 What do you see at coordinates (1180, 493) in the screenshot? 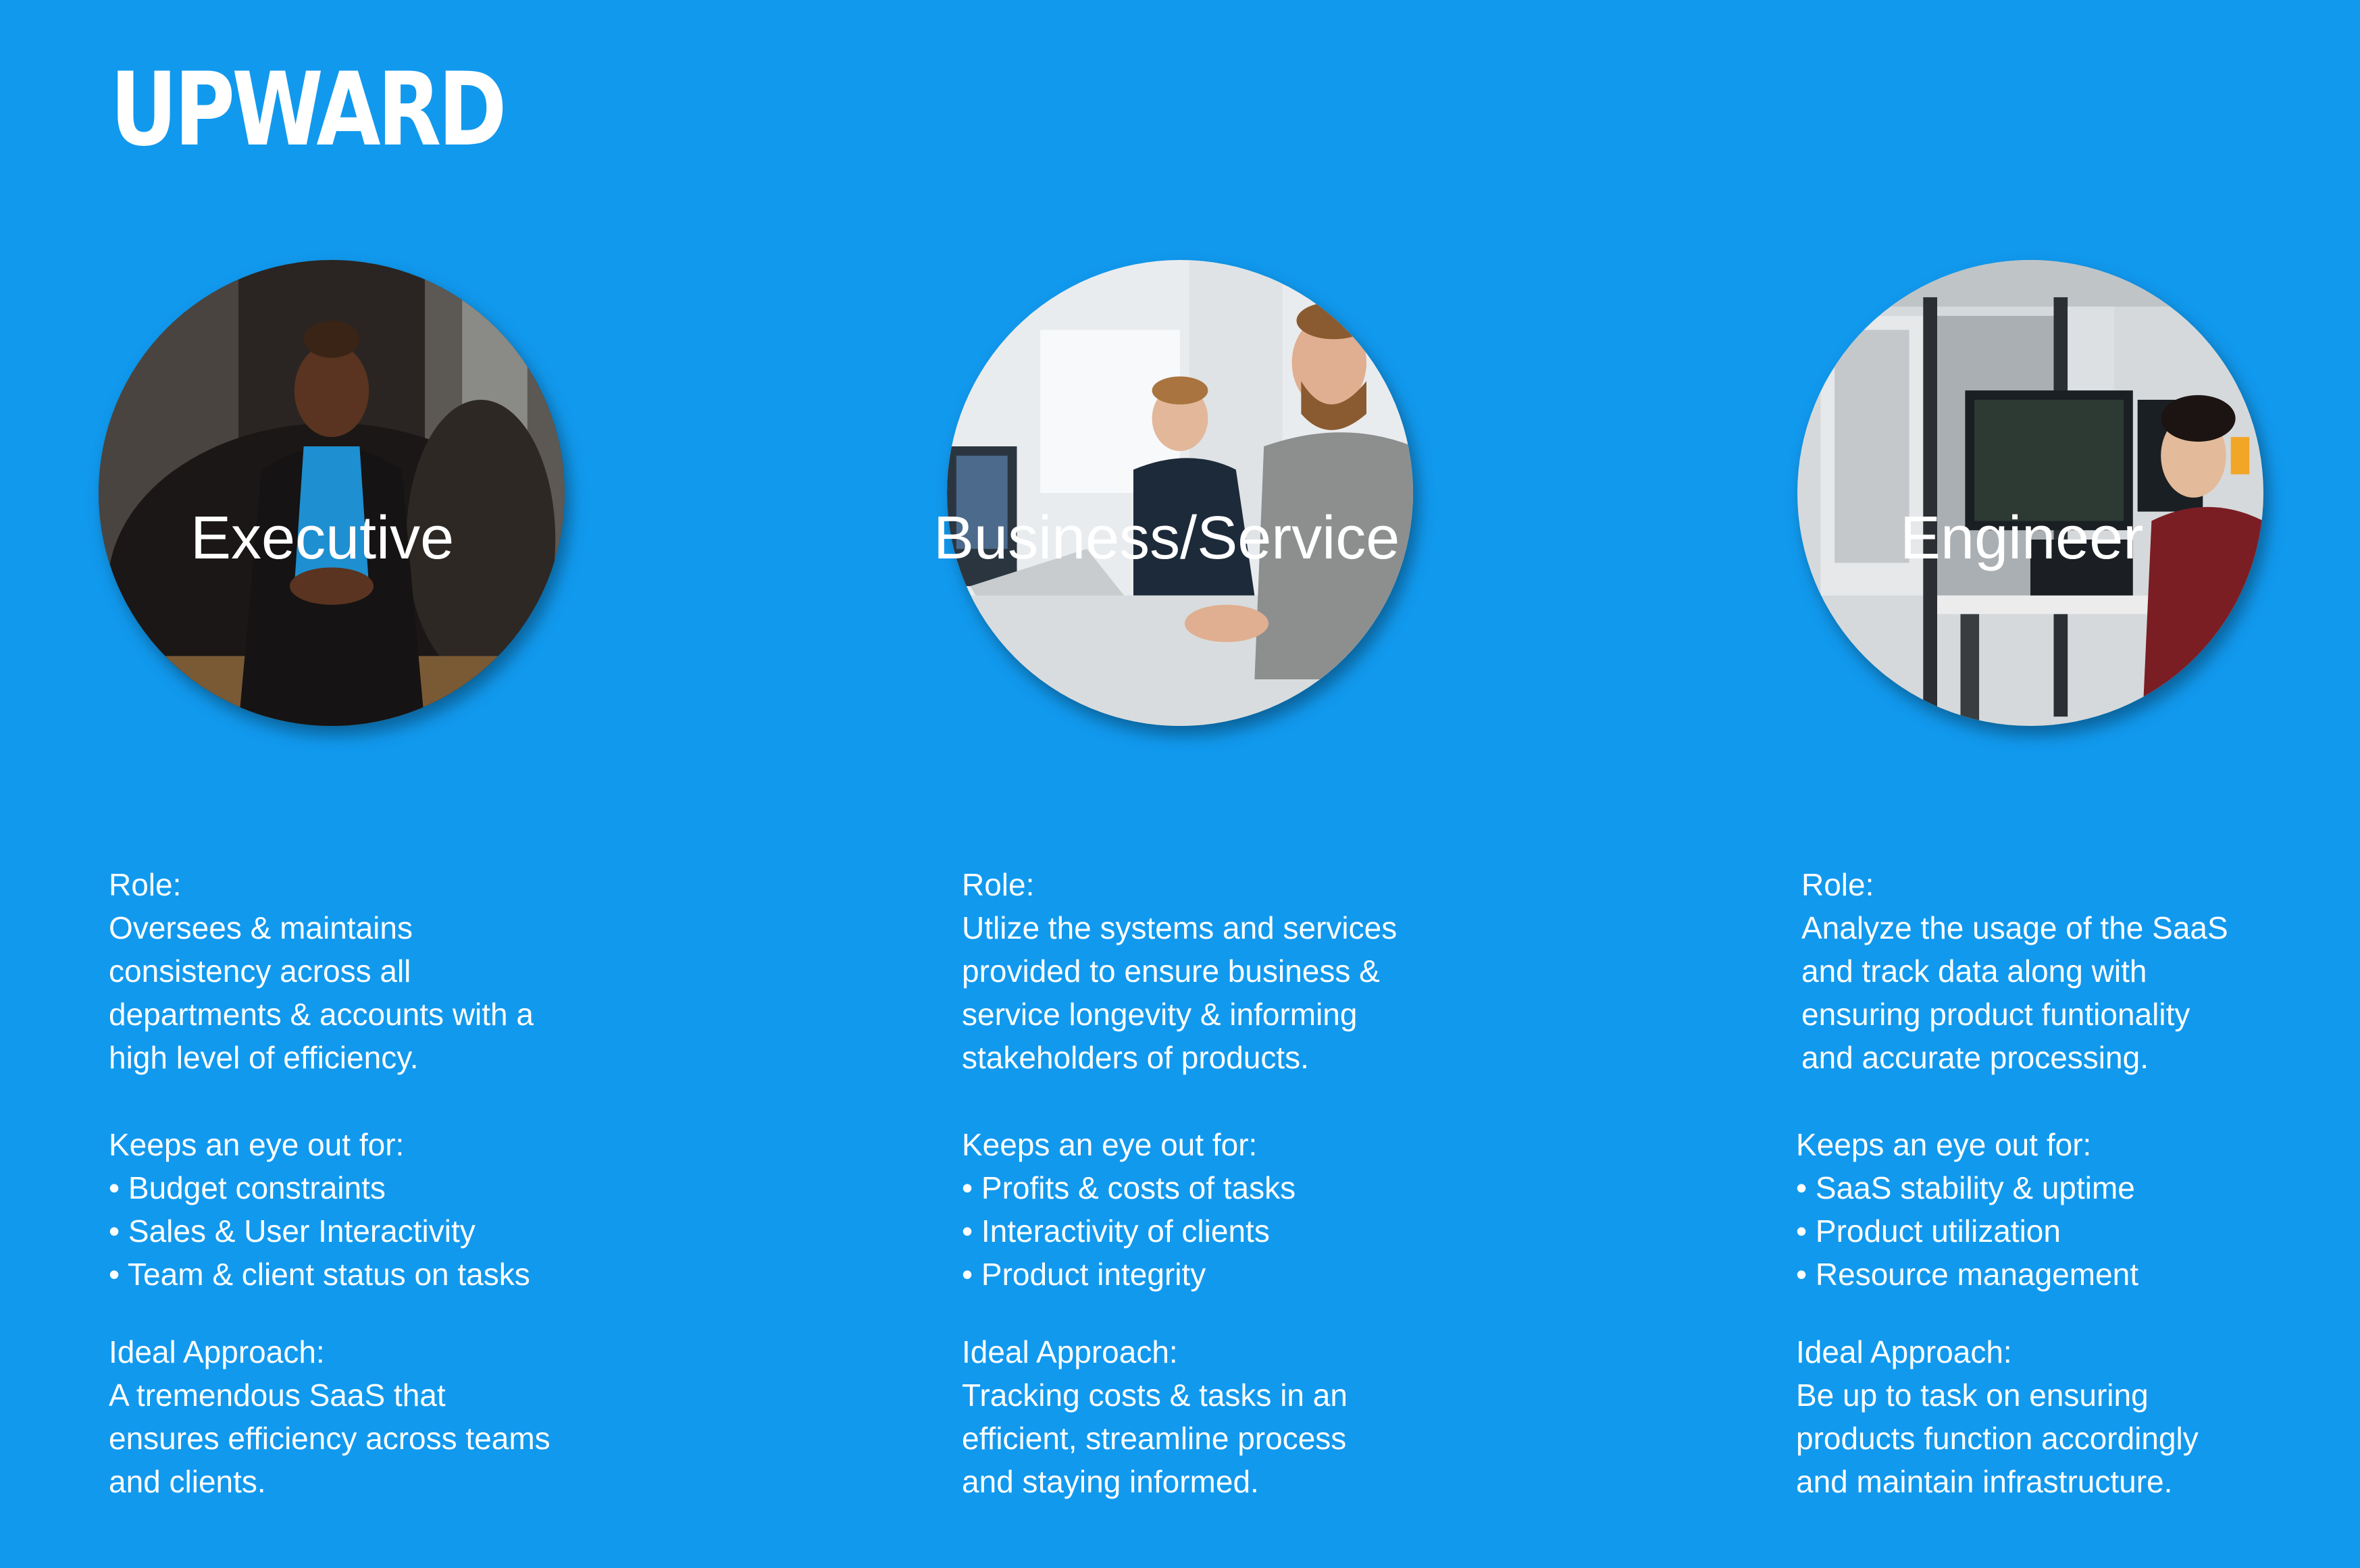
I see `business-service-photo` at bounding box center [1180, 493].